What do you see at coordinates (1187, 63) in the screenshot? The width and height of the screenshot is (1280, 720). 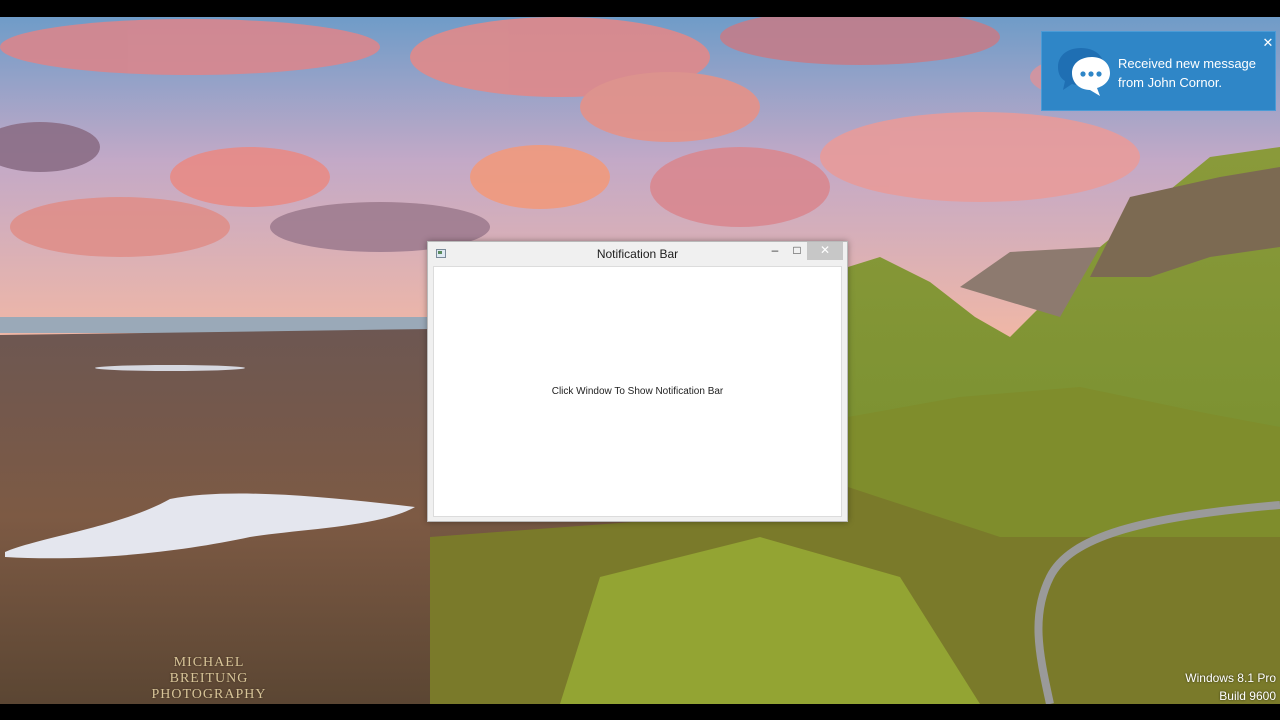 I see `notification-line-1: Received new message` at bounding box center [1187, 63].